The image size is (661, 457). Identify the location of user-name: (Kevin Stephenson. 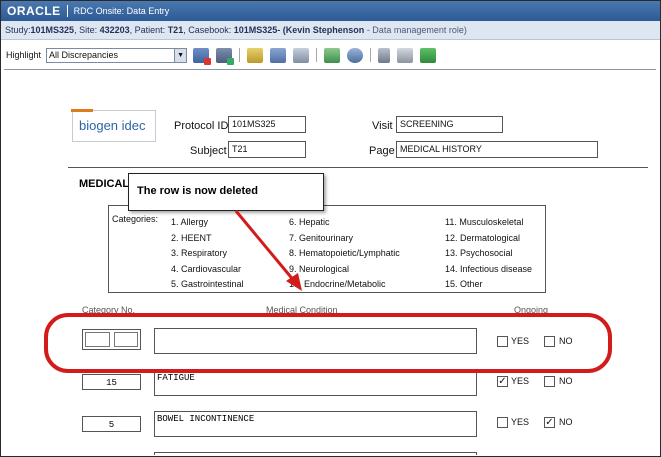
(323, 30).